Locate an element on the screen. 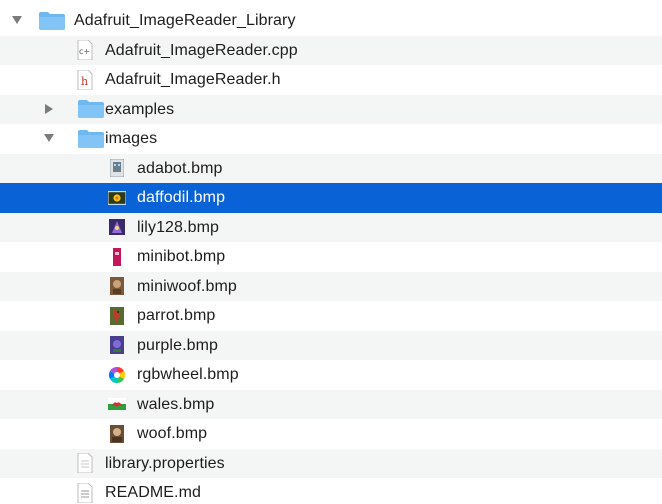  tree-row-properties-file: library.properties is located at coordinates (331, 463).